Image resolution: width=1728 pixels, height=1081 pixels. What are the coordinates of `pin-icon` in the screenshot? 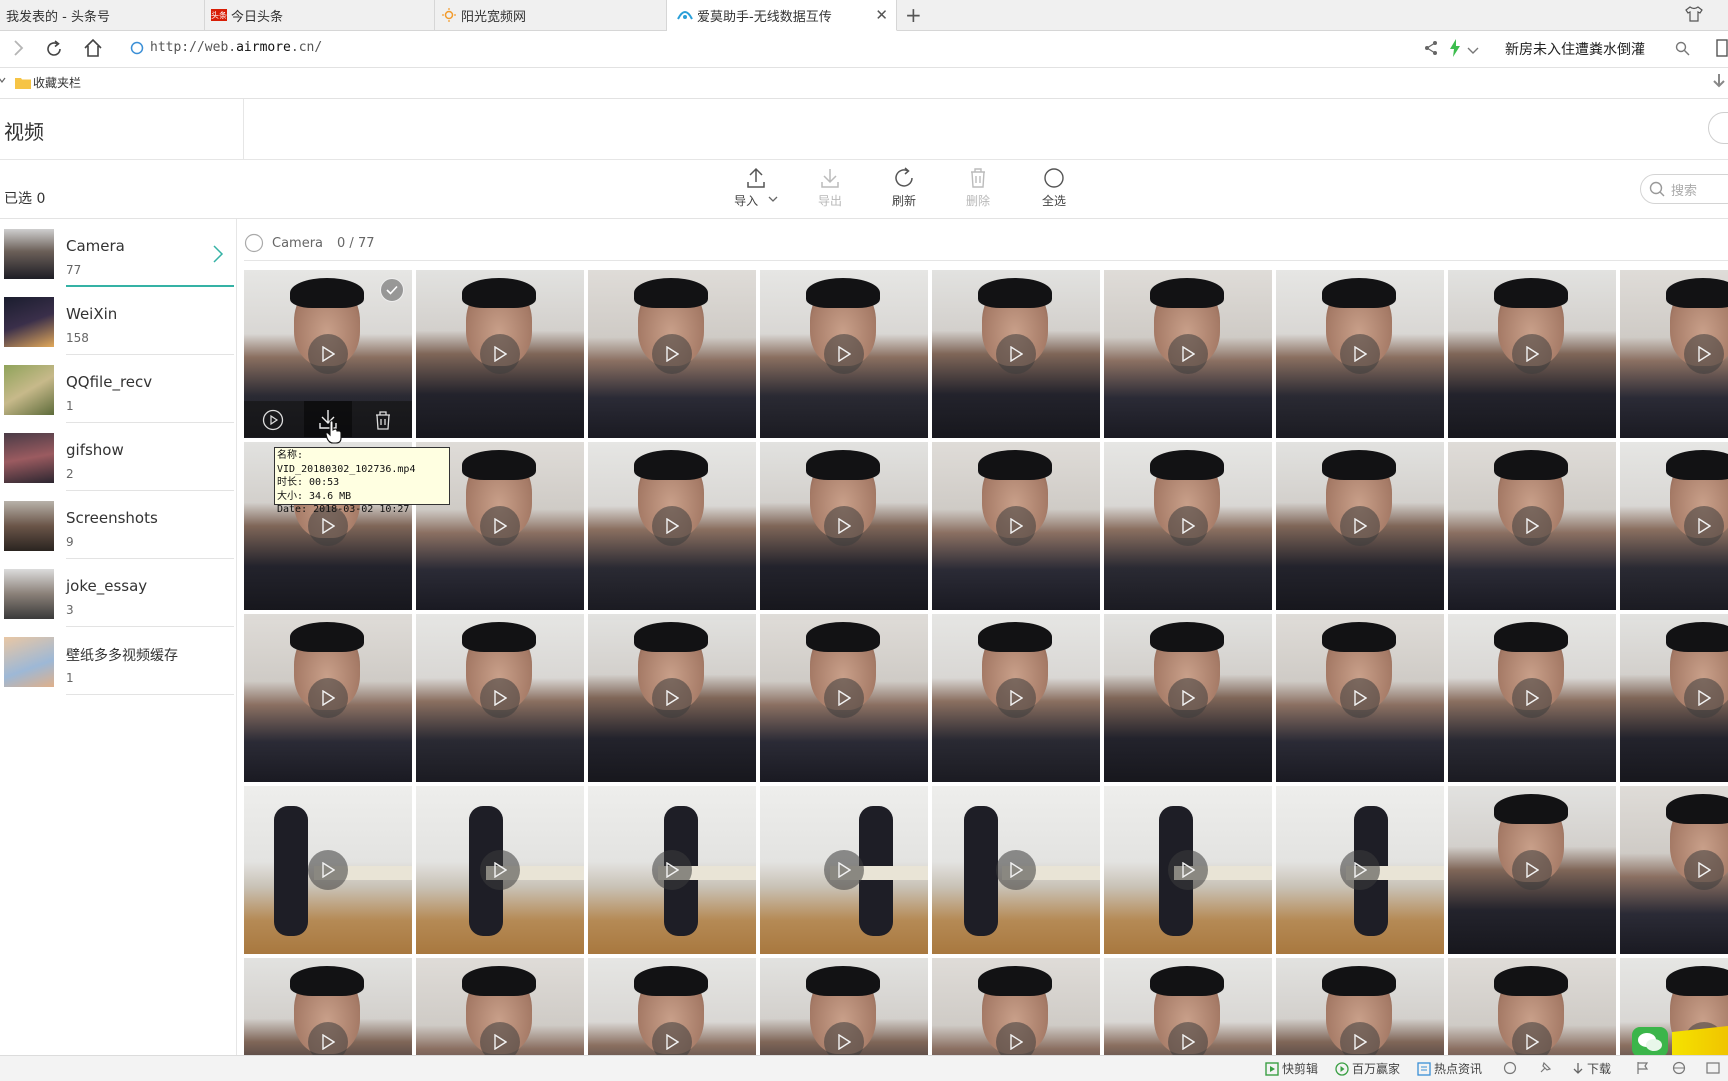 It's located at (1545, 1069).